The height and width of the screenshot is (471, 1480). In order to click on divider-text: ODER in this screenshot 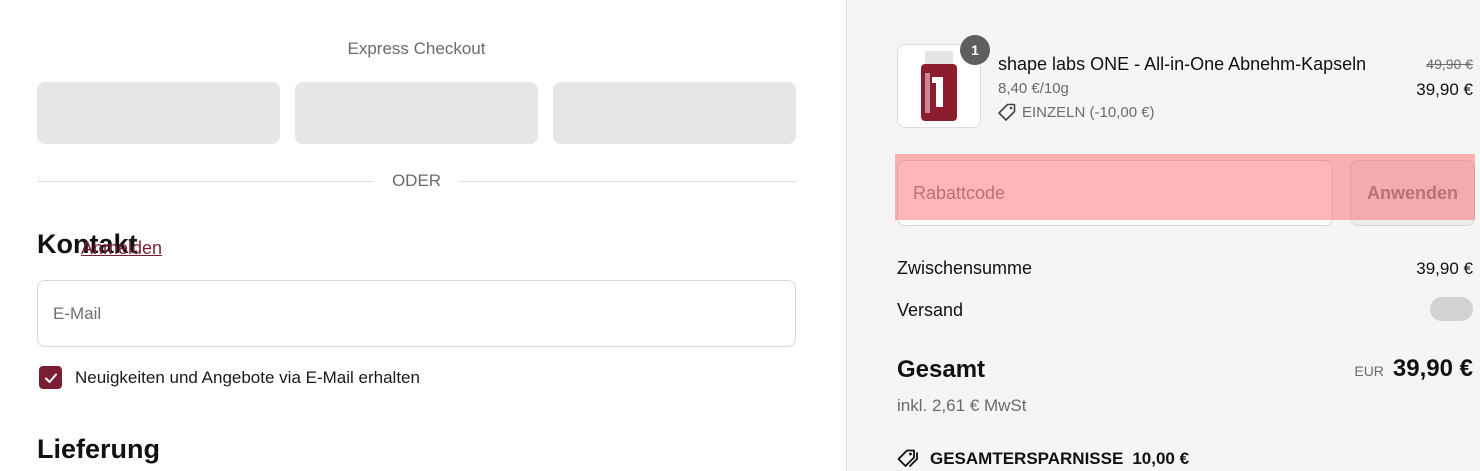, I will do `click(416, 180)`.